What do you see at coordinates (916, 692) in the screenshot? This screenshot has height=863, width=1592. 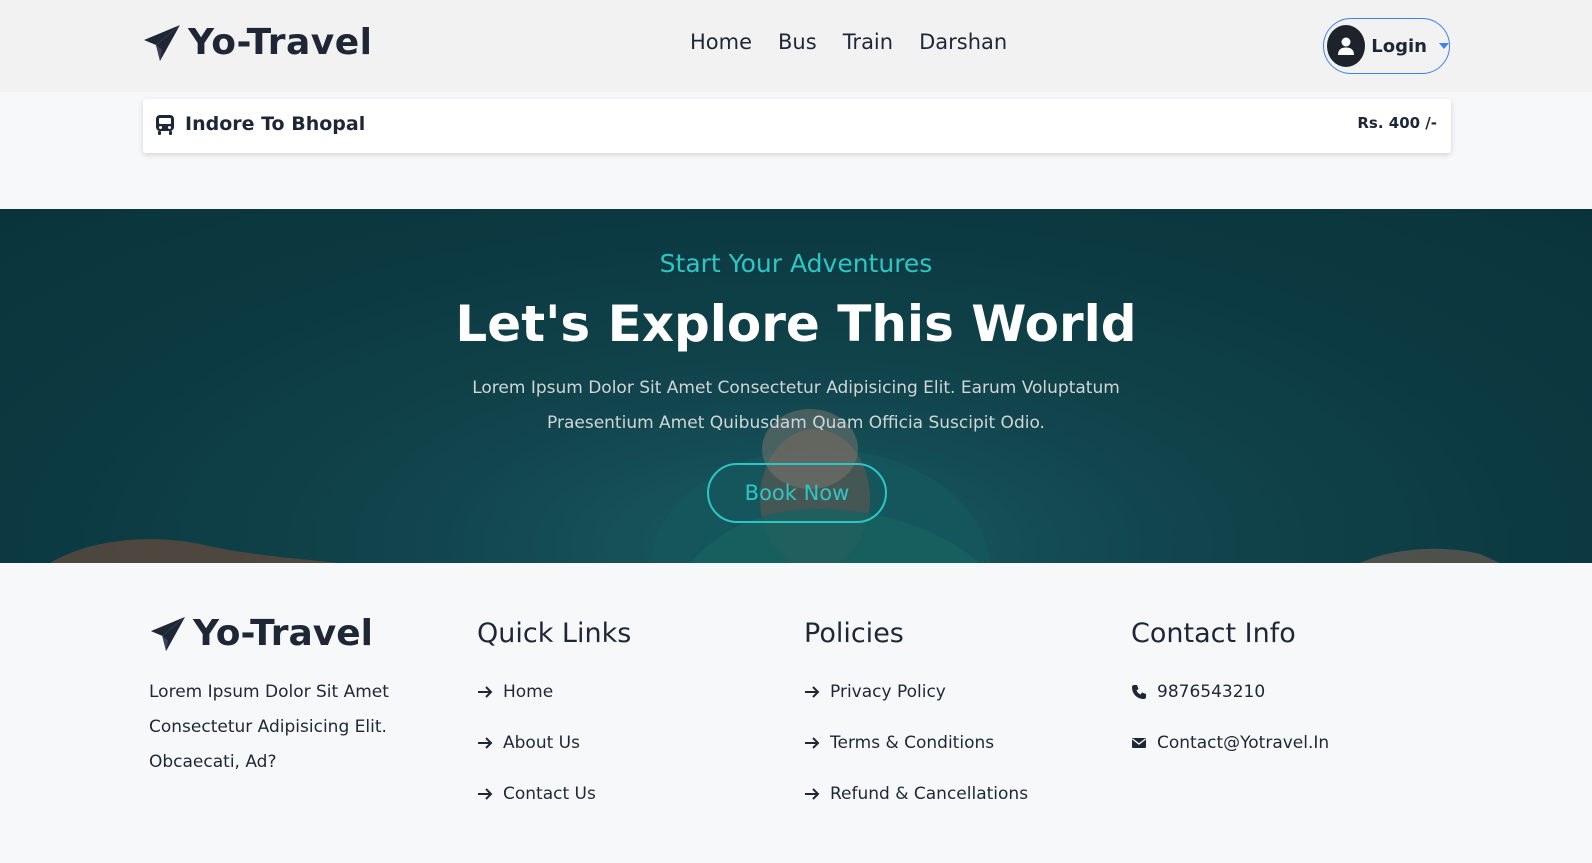 I see `footer-link-privacy-policy: Privacy Policy` at bounding box center [916, 692].